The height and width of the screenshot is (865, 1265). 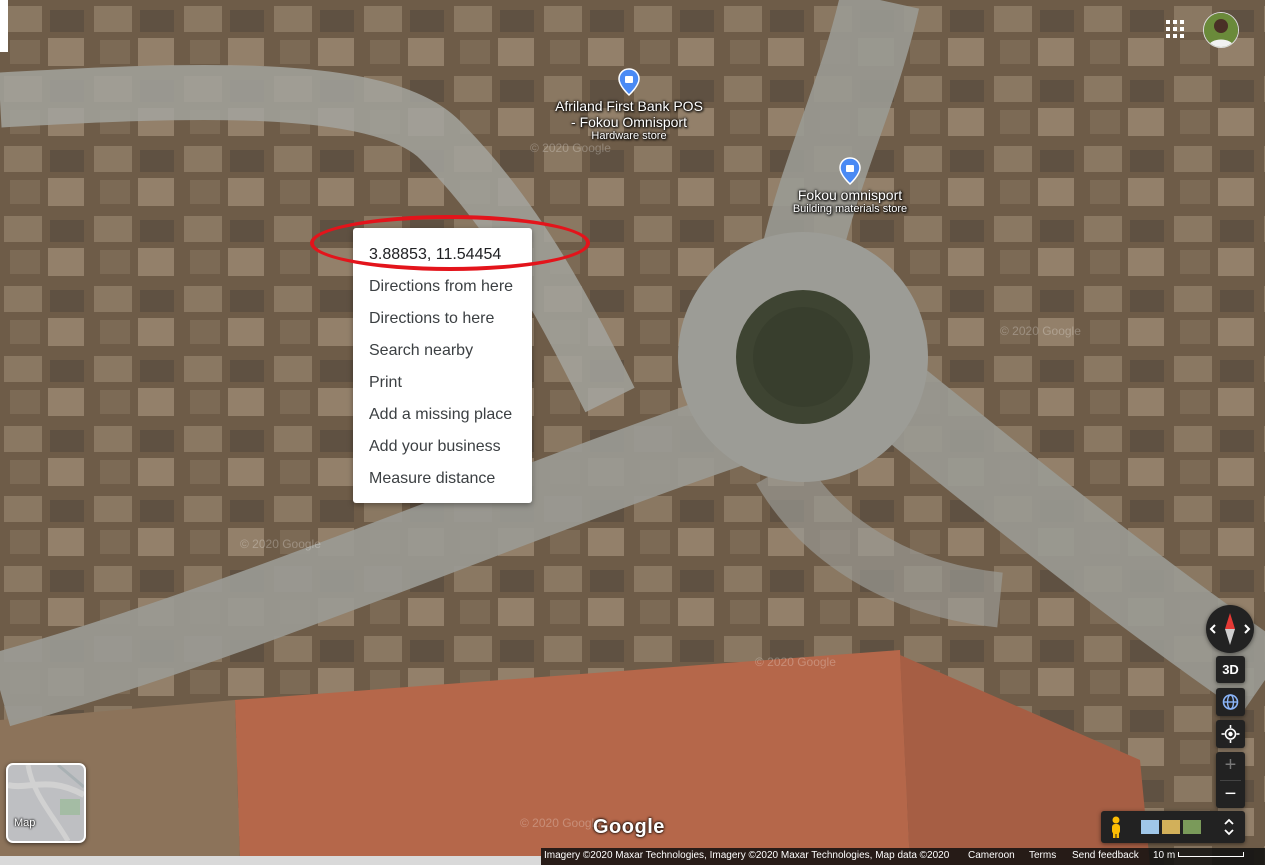 What do you see at coordinates (1211, 854) in the screenshot?
I see `scale-bar` at bounding box center [1211, 854].